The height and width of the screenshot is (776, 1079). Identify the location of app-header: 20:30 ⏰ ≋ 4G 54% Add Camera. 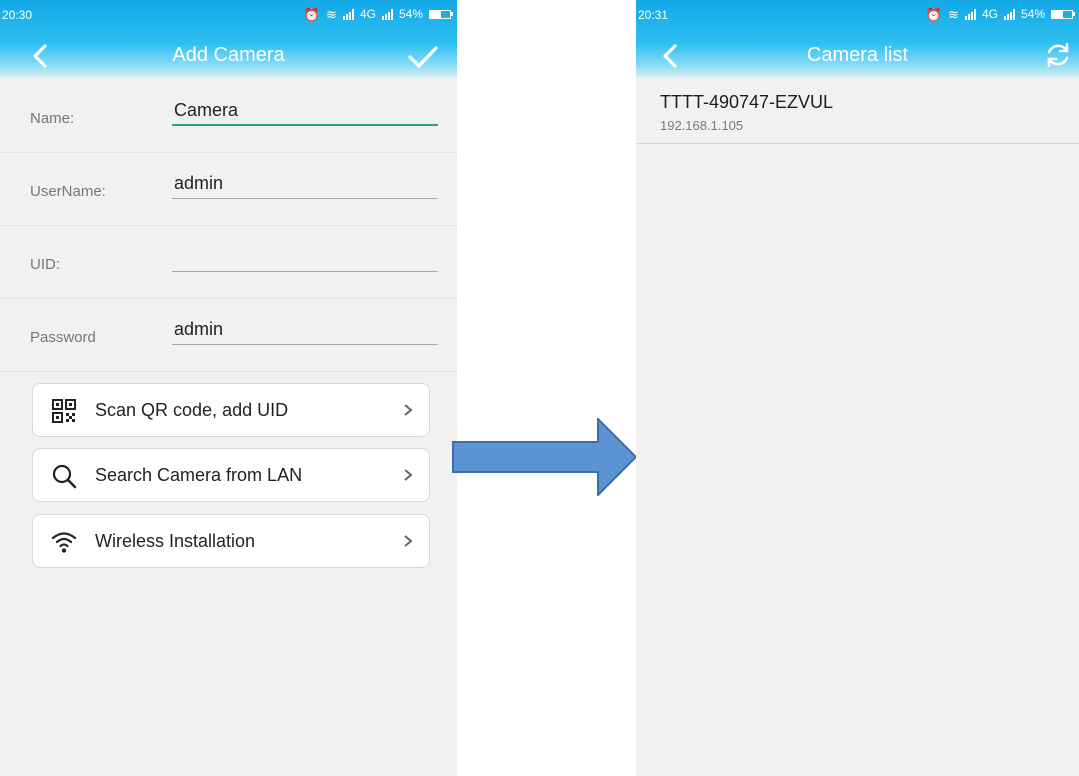
(228, 40).